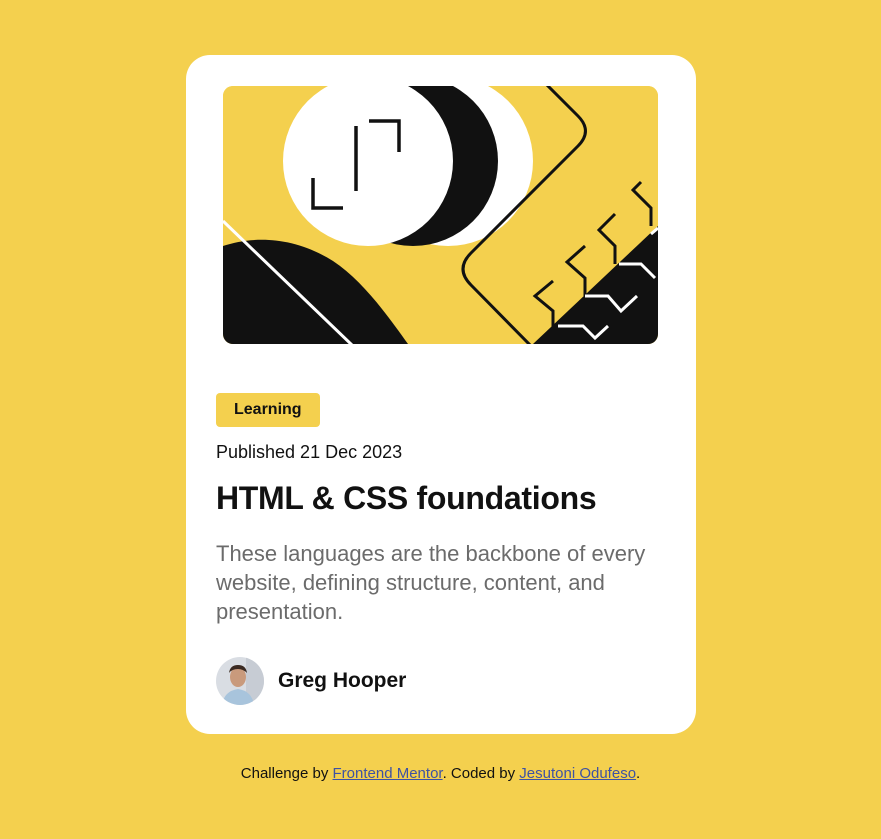 The width and height of the screenshot is (881, 839). Describe the element at coordinates (342, 680) in the screenshot. I see `author-name: Greg Hooper` at that location.